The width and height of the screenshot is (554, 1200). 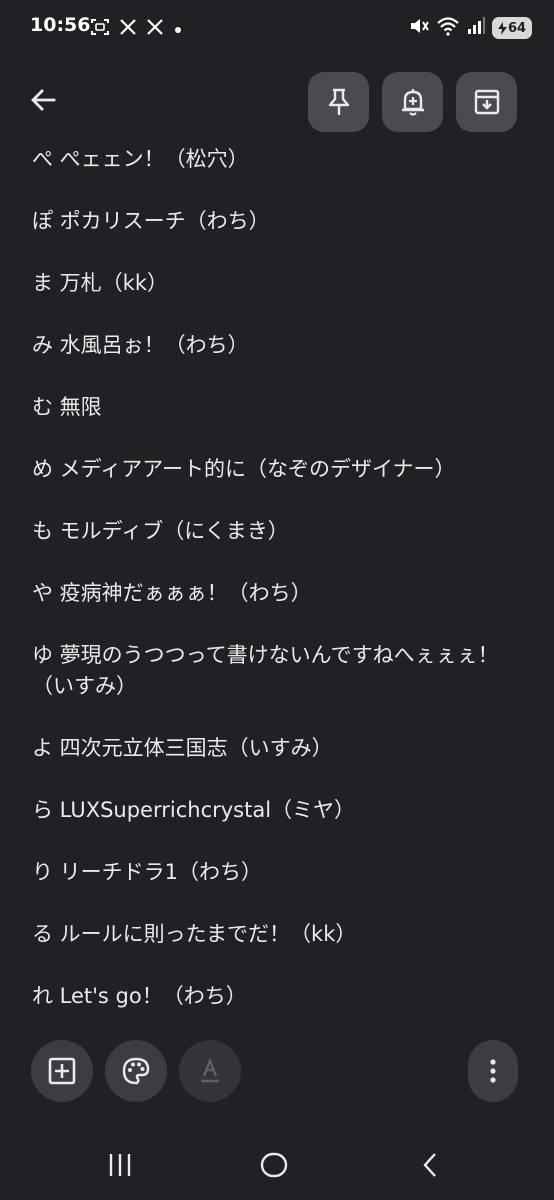 What do you see at coordinates (279, 810) in the screenshot?
I see `note-line: ら LUXSuperrichcrystal（ミヤ）` at bounding box center [279, 810].